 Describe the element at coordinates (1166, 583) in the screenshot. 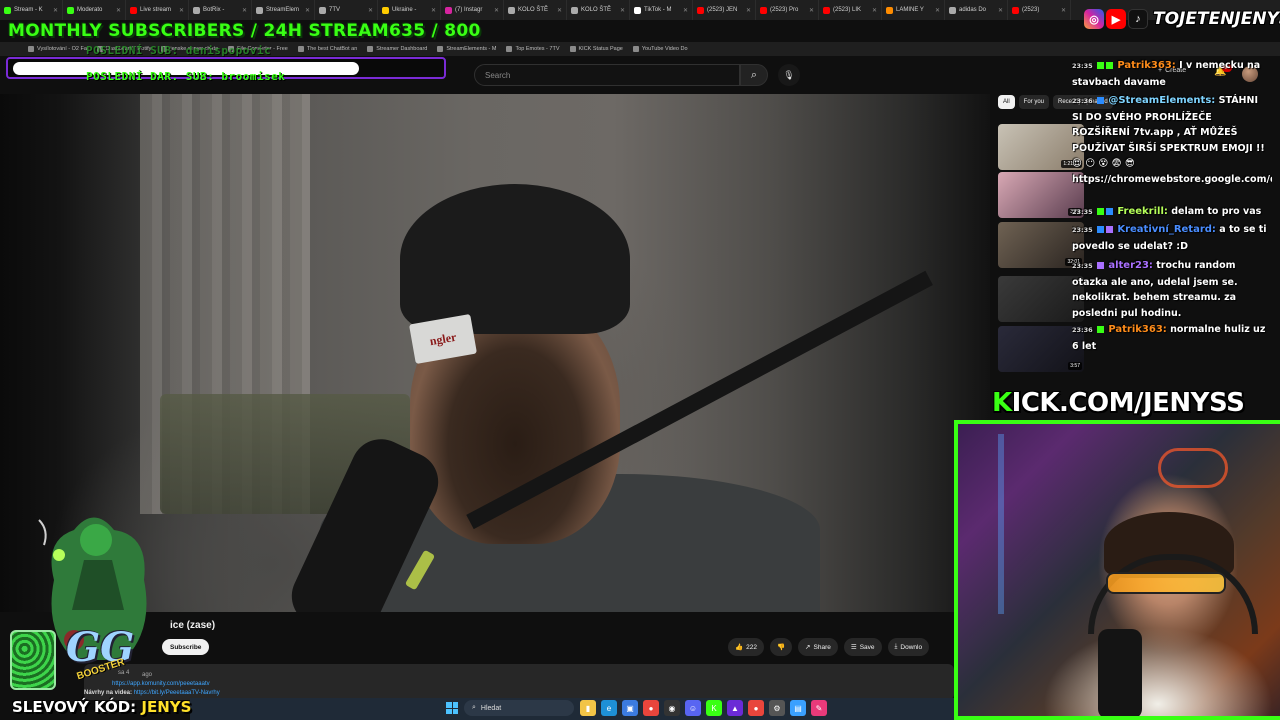

I see `streamer-glasses` at that location.